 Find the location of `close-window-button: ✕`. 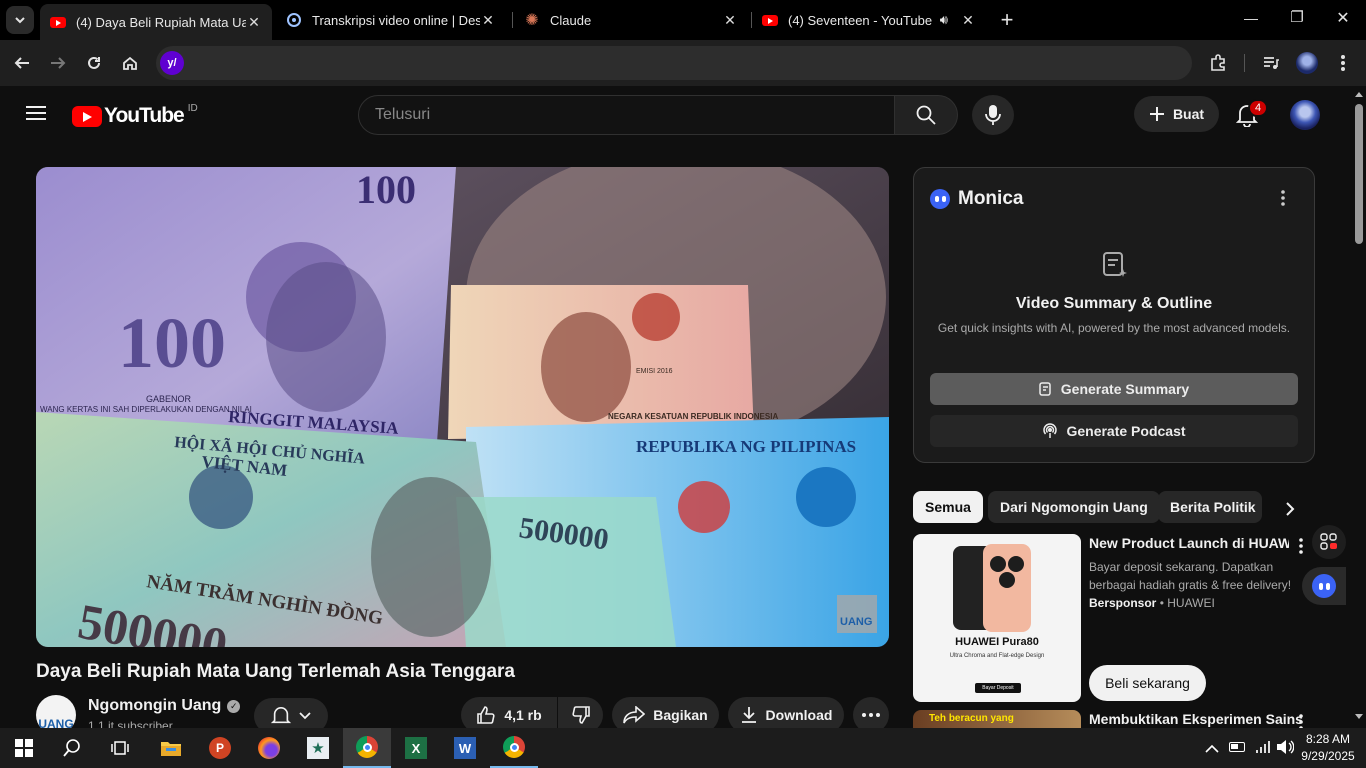

close-window-button: ✕ is located at coordinates (1343, 18).